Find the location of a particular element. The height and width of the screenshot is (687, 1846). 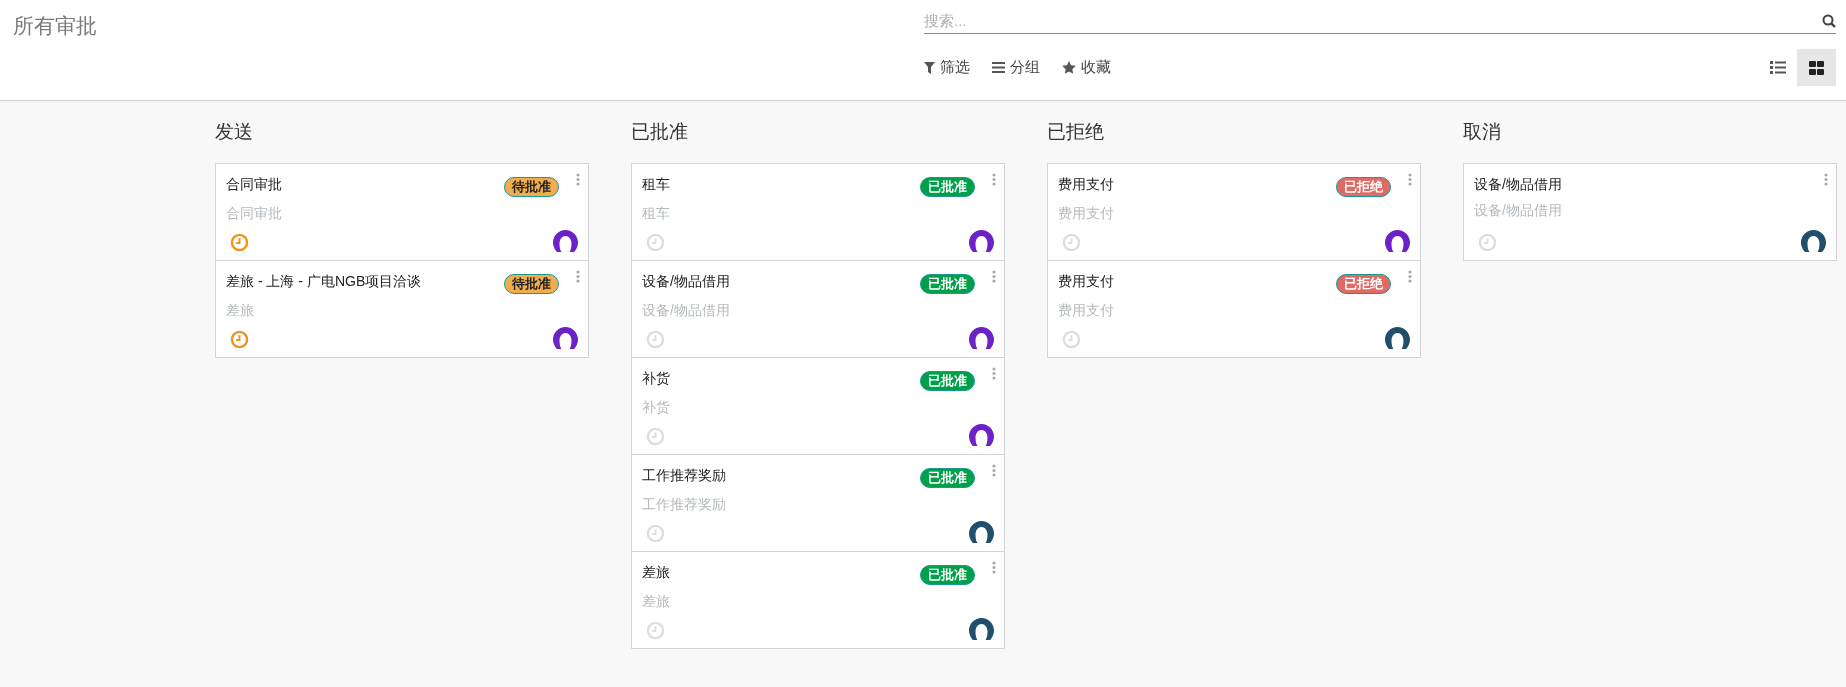

search-icon is located at coordinates (1829, 21).